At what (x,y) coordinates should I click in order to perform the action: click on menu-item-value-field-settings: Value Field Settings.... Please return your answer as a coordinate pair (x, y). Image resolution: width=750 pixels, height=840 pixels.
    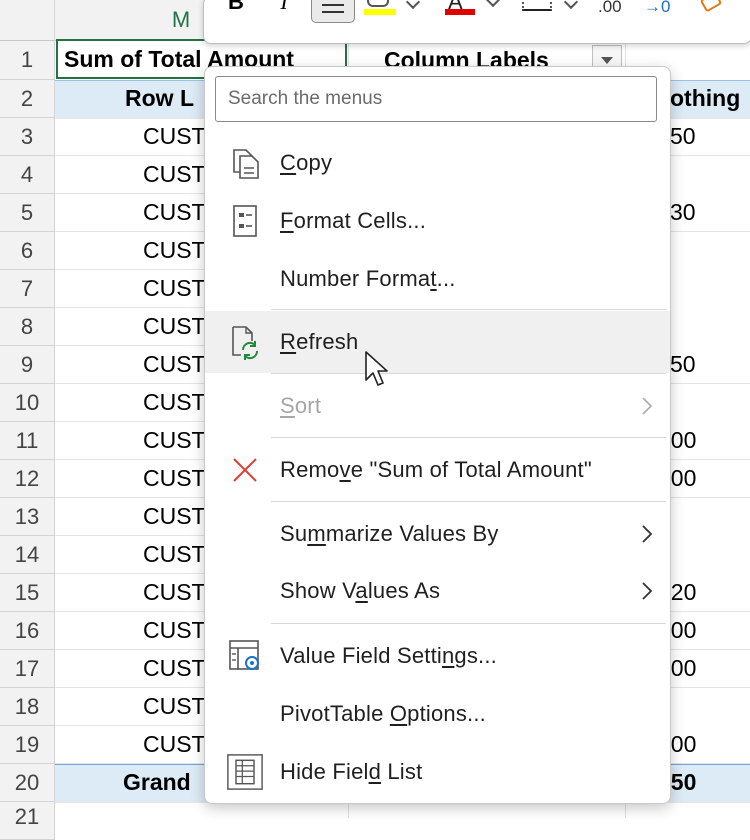
    Looking at the image, I should click on (437, 656).